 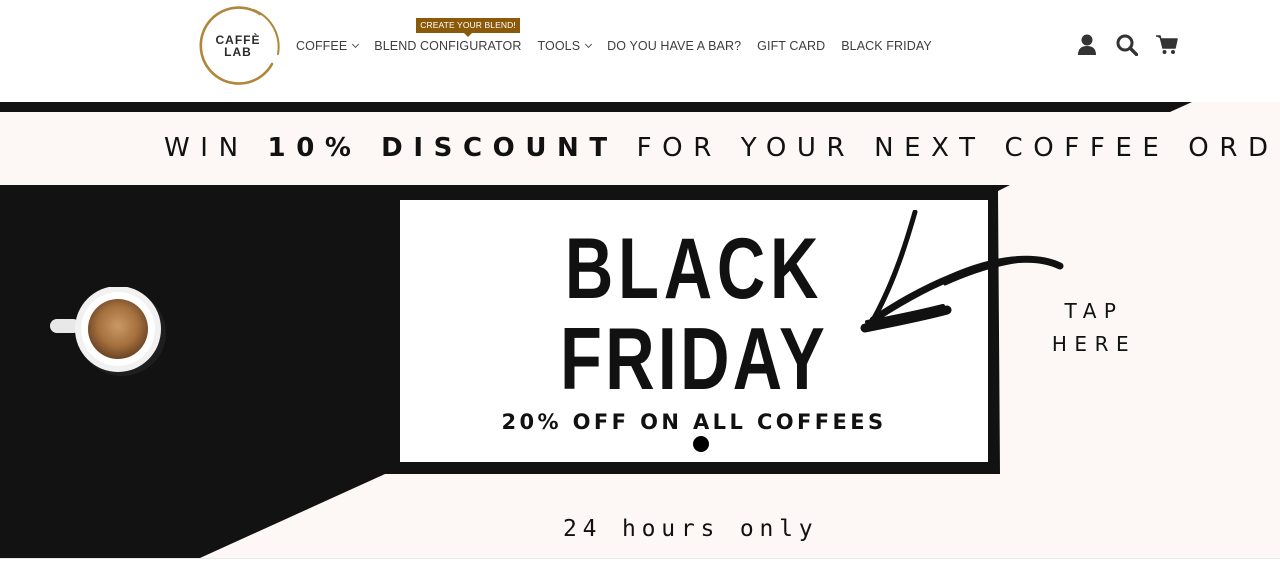 I want to click on search-icon, so click(x=1127, y=45).